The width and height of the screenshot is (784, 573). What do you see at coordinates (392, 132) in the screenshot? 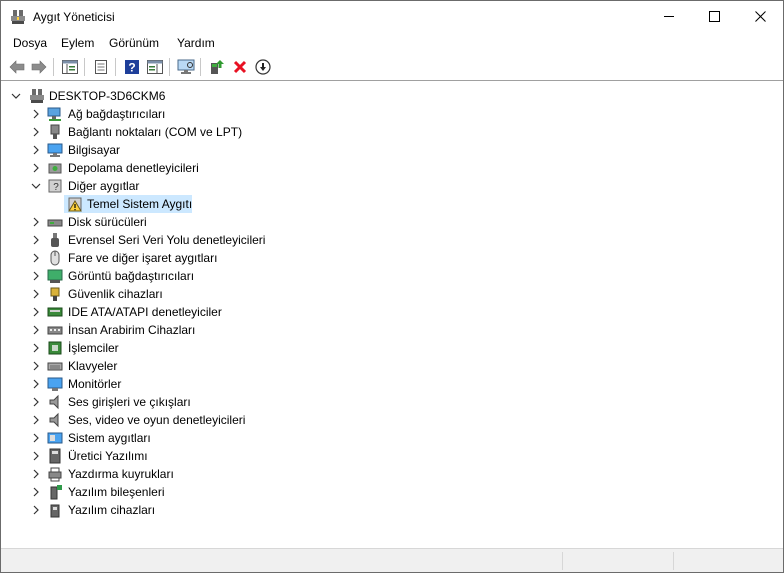
I see `tree-category: Bağlantı noktaları (COM ve LPT)` at bounding box center [392, 132].